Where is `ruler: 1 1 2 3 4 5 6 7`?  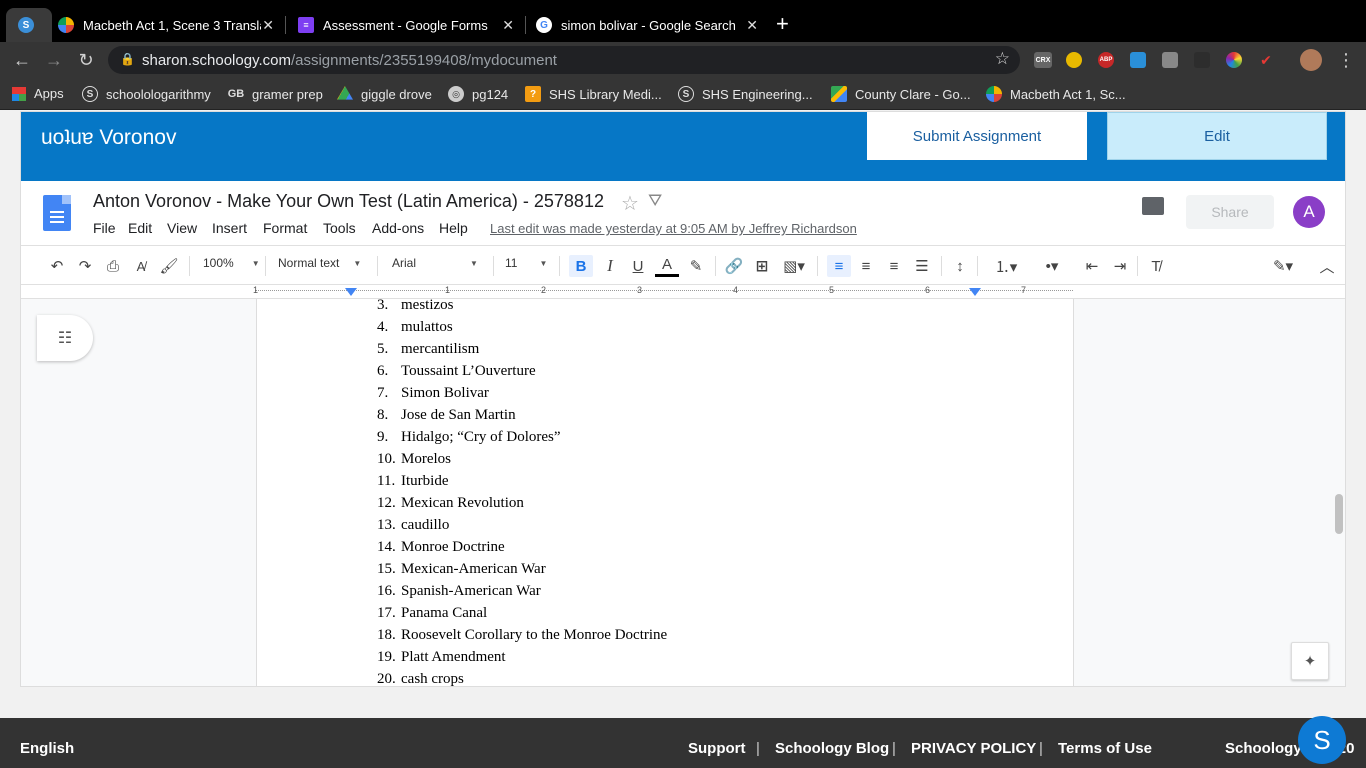
ruler: 1 1 2 3 4 5 6 7 is located at coordinates (683, 292).